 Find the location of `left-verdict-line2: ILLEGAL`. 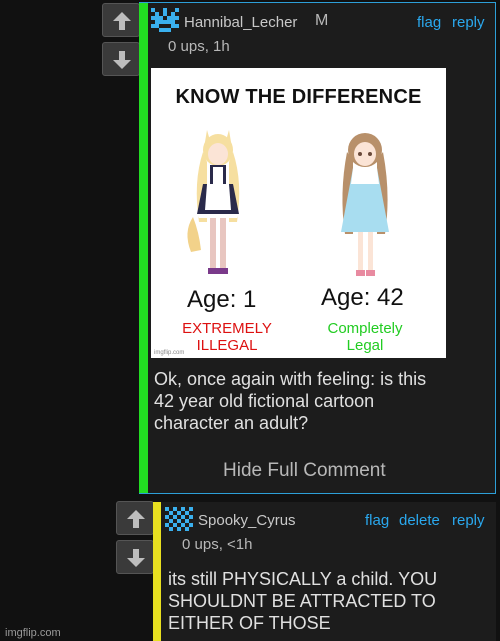

left-verdict-line2: ILLEGAL is located at coordinates (227, 345).